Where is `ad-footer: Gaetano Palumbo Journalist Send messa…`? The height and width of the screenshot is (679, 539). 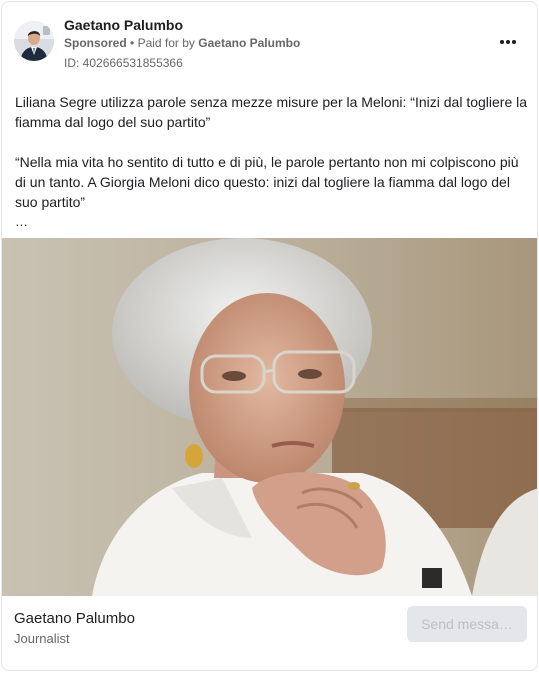
ad-footer: Gaetano Palumbo Journalist Send messa… is located at coordinates (269, 633).